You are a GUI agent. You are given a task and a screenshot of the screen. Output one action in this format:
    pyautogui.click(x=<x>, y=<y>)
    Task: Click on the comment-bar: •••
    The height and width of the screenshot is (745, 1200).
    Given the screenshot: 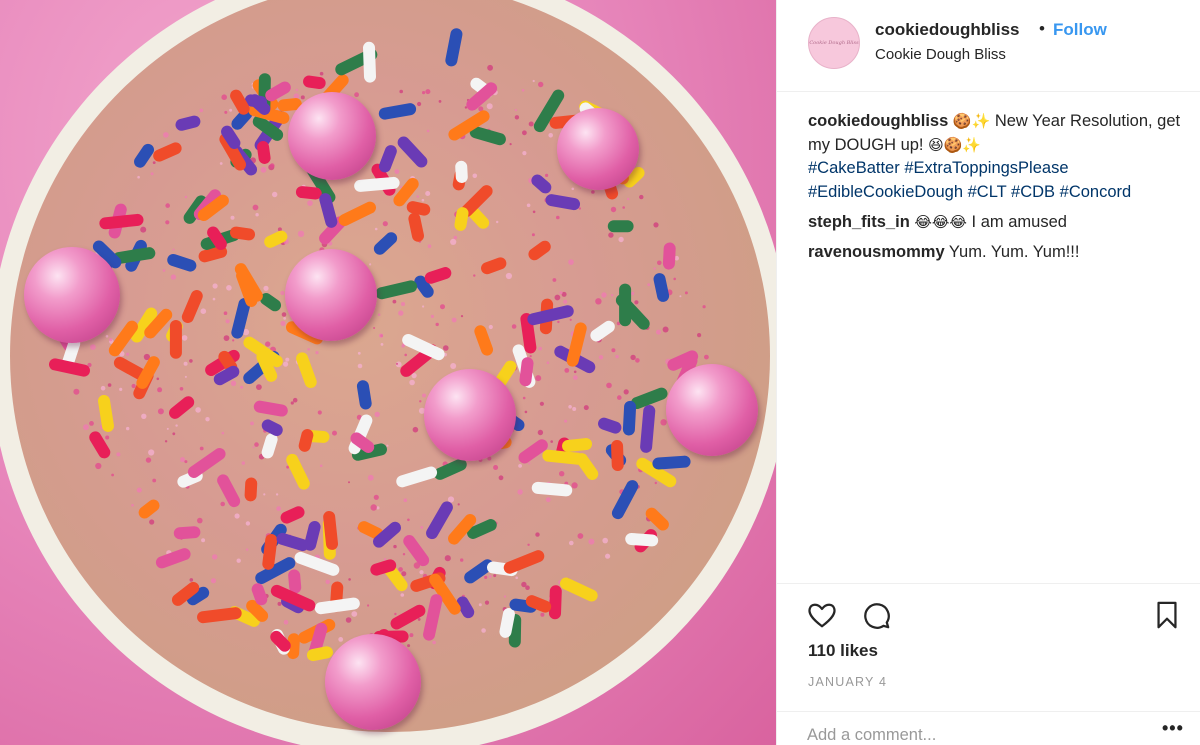 What is the action you would take?
    pyautogui.click(x=988, y=728)
    